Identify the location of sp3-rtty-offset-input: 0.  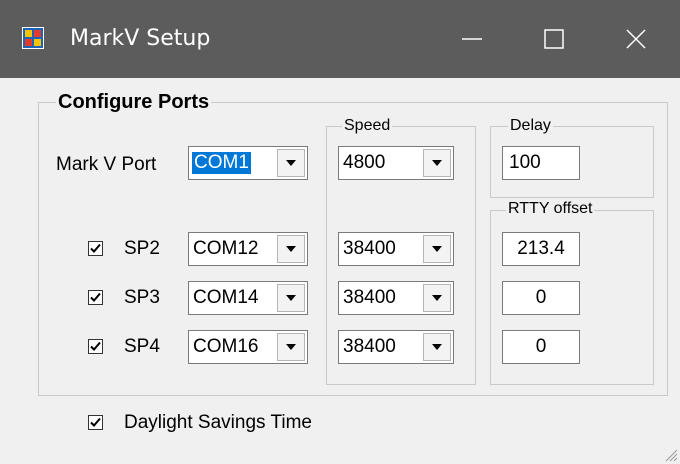
(541, 298).